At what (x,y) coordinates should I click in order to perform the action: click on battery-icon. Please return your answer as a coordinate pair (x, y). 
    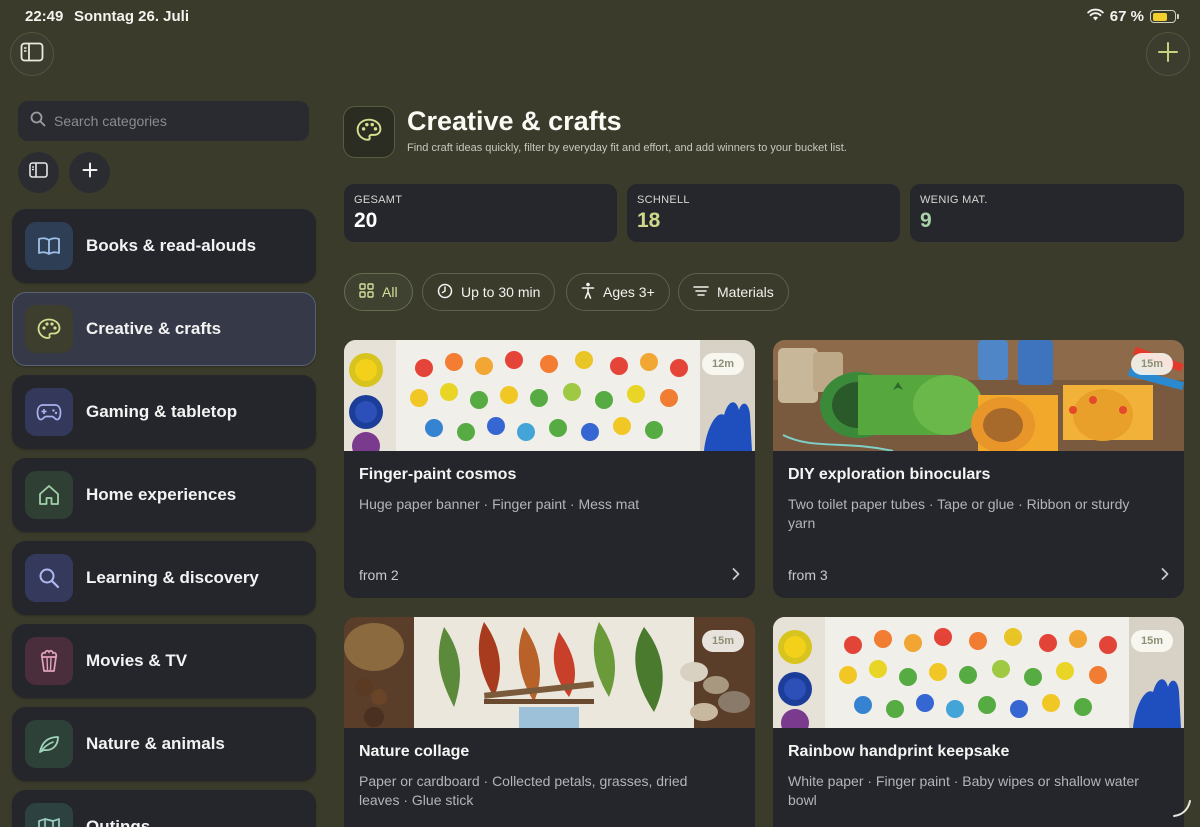
    Looking at the image, I should click on (1164, 16).